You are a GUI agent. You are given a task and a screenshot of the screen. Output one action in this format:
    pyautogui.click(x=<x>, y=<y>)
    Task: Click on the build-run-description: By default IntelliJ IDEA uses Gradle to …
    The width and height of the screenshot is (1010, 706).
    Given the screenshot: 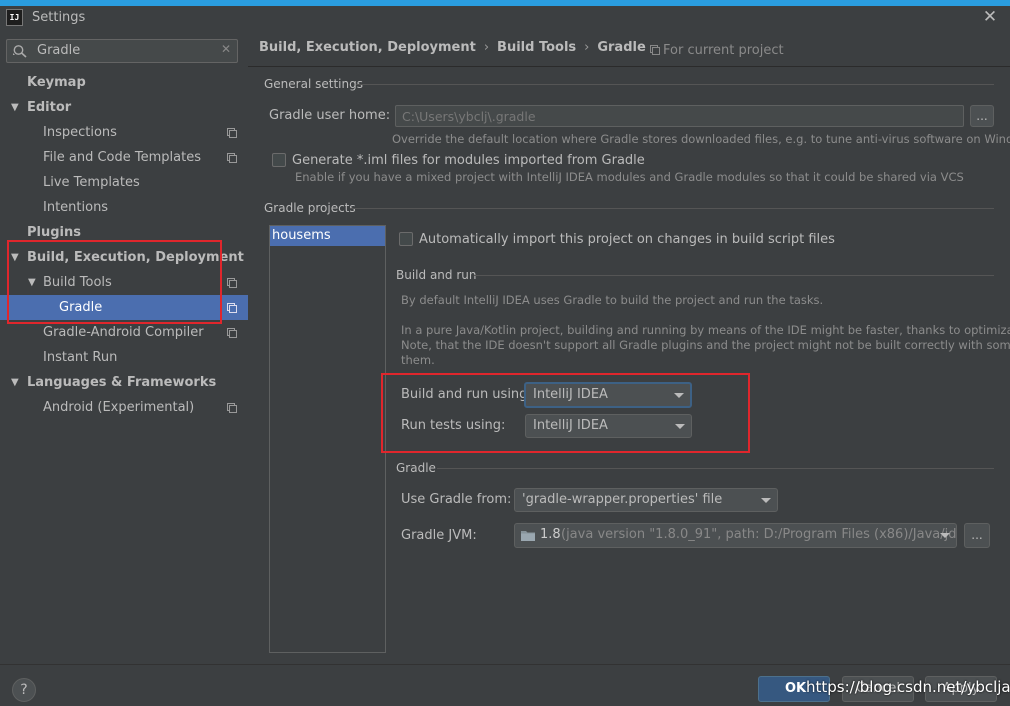 What is the action you would take?
    pyautogui.click(x=612, y=300)
    